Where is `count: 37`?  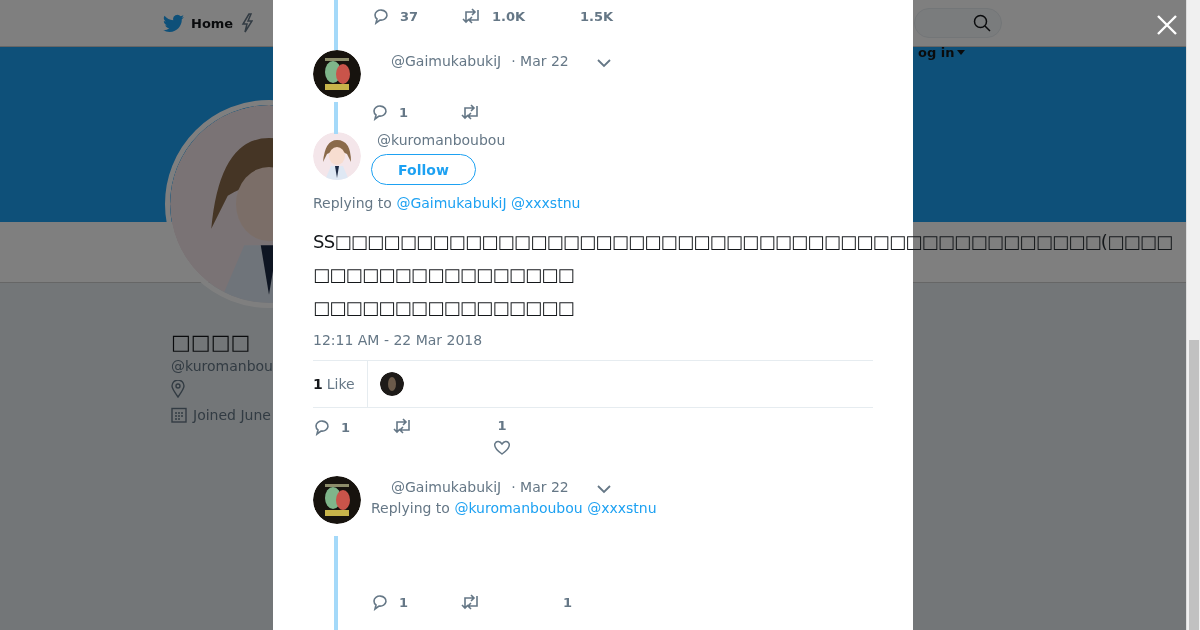 count: 37 is located at coordinates (409, 16).